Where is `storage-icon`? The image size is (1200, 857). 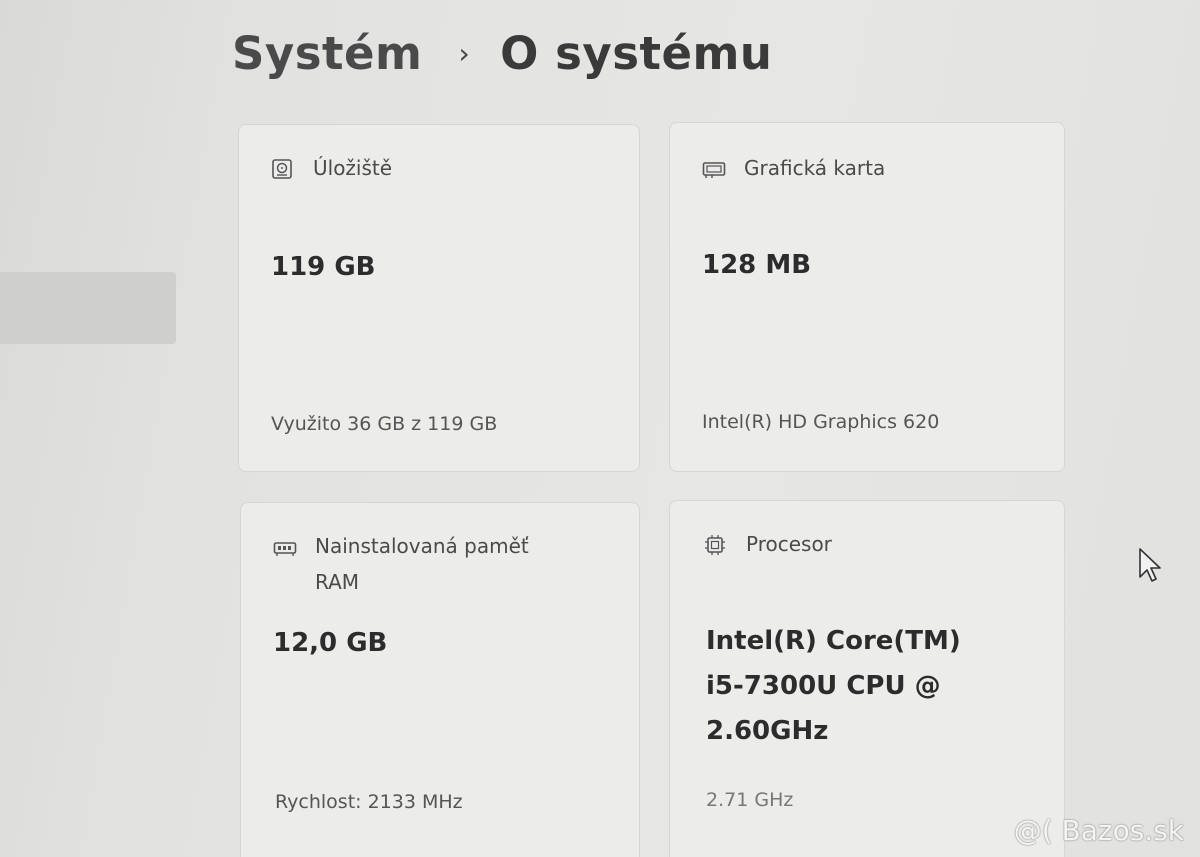
storage-icon is located at coordinates (283, 168).